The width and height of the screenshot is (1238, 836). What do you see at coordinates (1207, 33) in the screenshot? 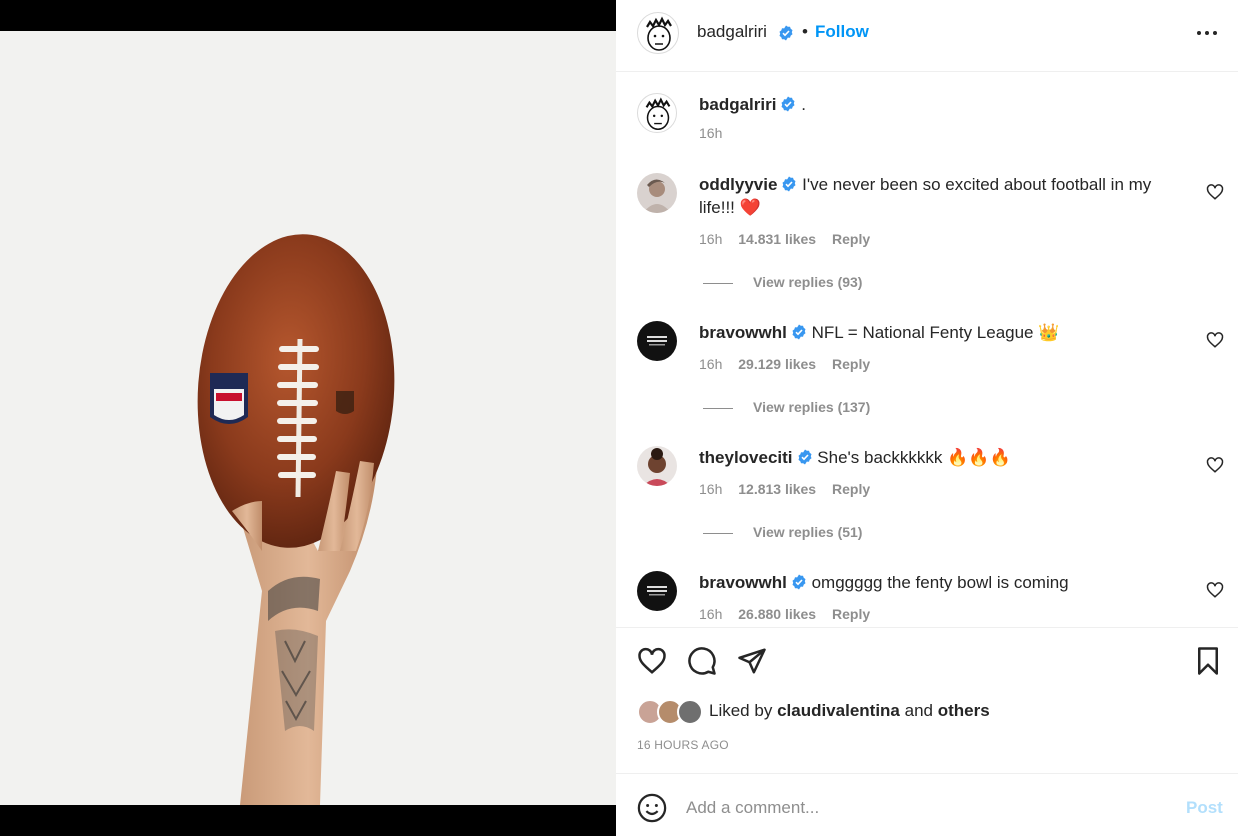
I see `more-options-icon` at bounding box center [1207, 33].